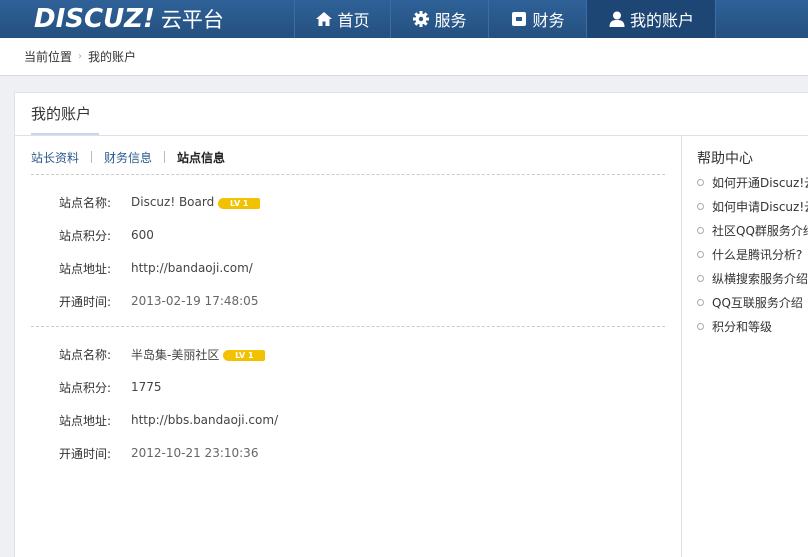 This screenshot has height=557, width=808. I want to click on help-item: 什么是腾讯分析?, so click(752, 254).